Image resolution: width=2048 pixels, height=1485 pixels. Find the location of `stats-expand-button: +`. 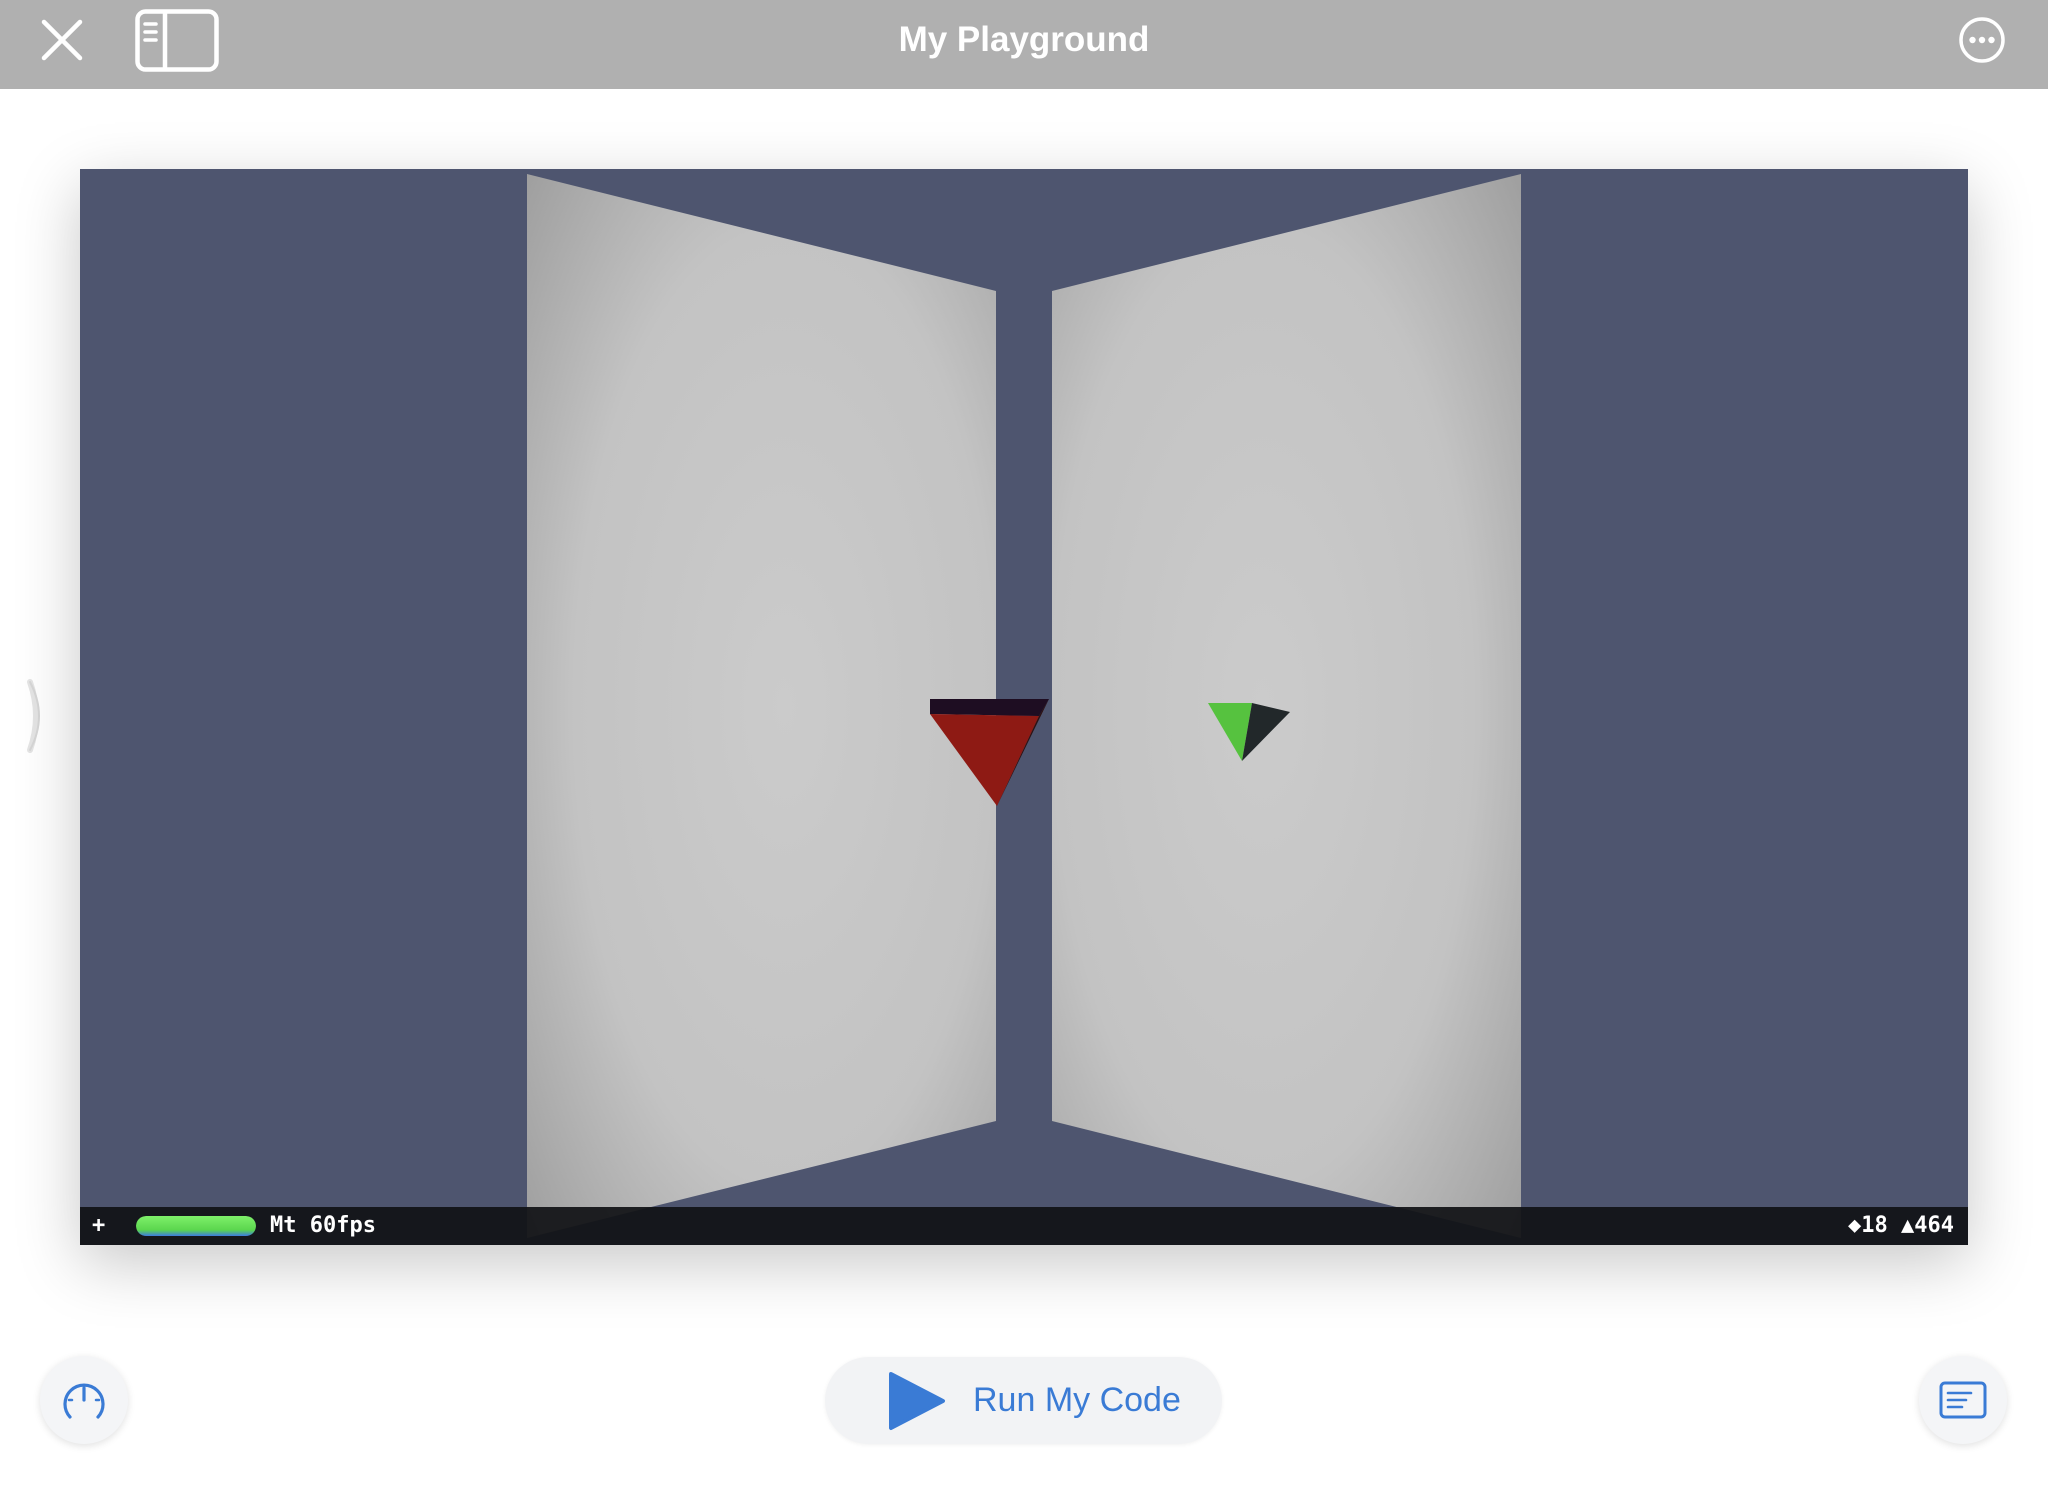

stats-expand-button: + is located at coordinates (98, 1226).